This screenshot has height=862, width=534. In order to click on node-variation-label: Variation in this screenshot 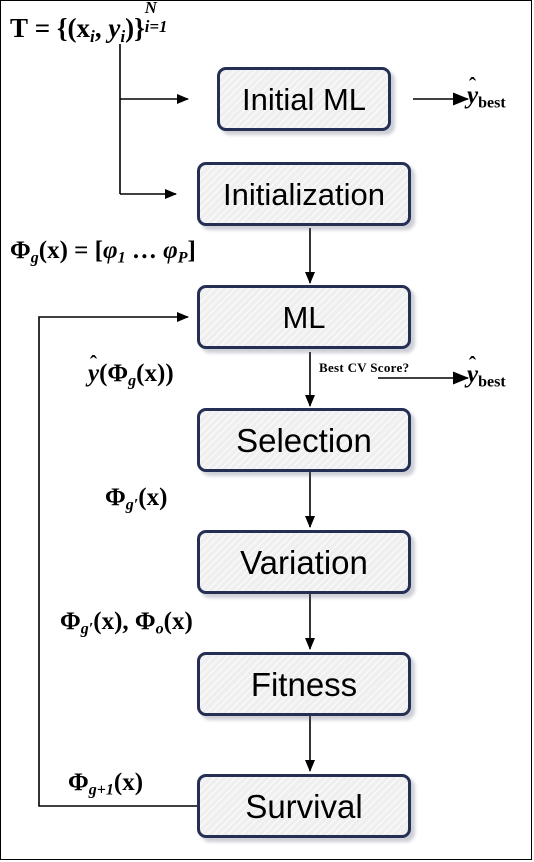, I will do `click(304, 562)`.